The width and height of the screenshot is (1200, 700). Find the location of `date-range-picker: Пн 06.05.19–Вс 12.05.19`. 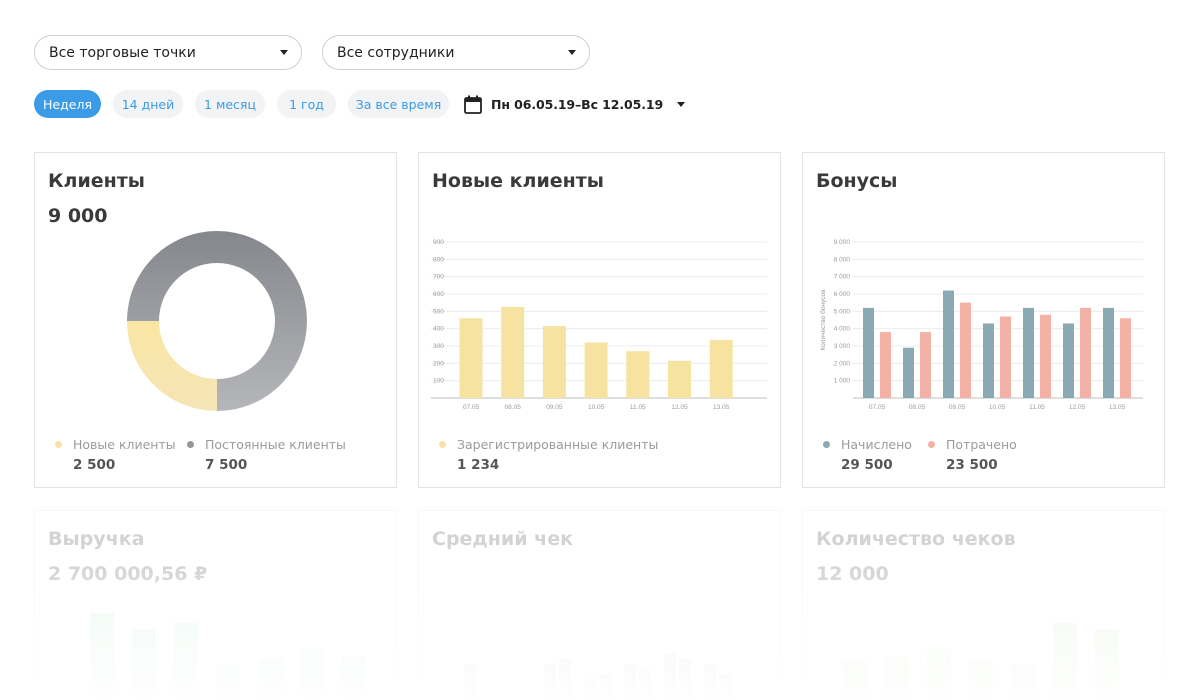

date-range-picker: Пн 06.05.19–Вс 12.05.19 is located at coordinates (575, 104).